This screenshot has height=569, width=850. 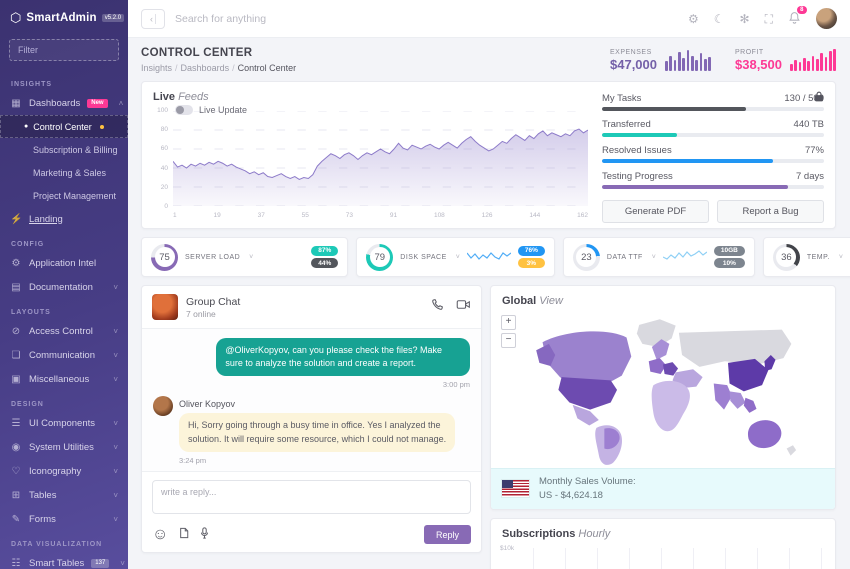 What do you see at coordinates (57, 544) in the screenshot?
I see `nav-section-data-visualization: Data Visualization` at bounding box center [57, 544].